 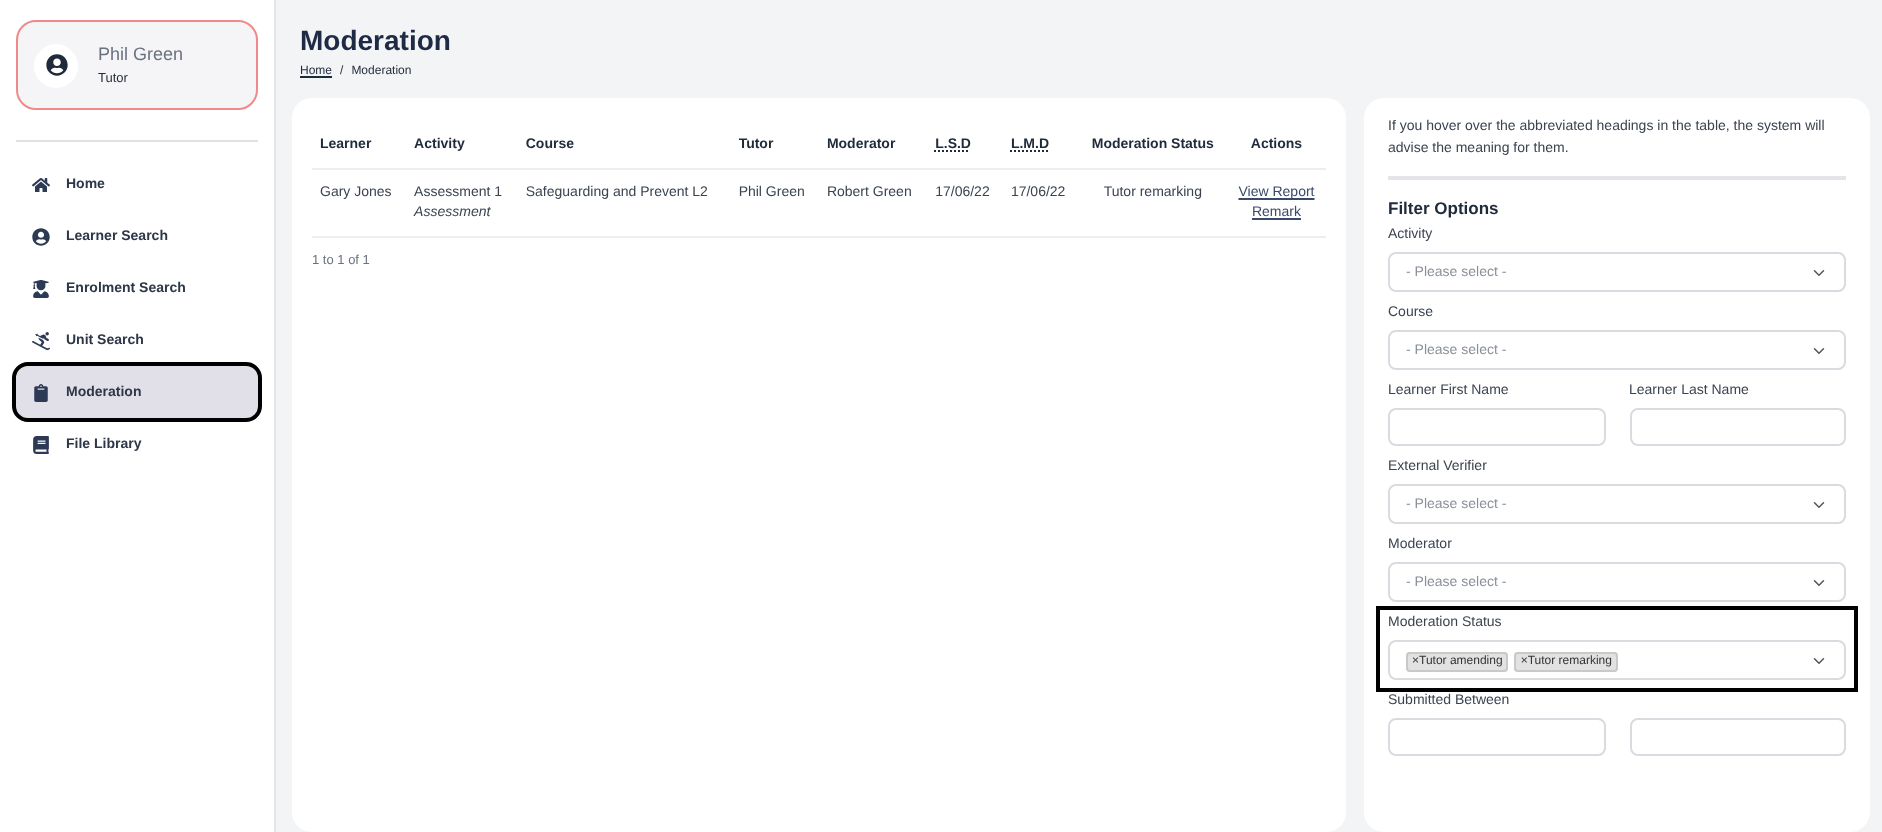 I want to click on user-name: Phil Green, so click(x=141, y=54).